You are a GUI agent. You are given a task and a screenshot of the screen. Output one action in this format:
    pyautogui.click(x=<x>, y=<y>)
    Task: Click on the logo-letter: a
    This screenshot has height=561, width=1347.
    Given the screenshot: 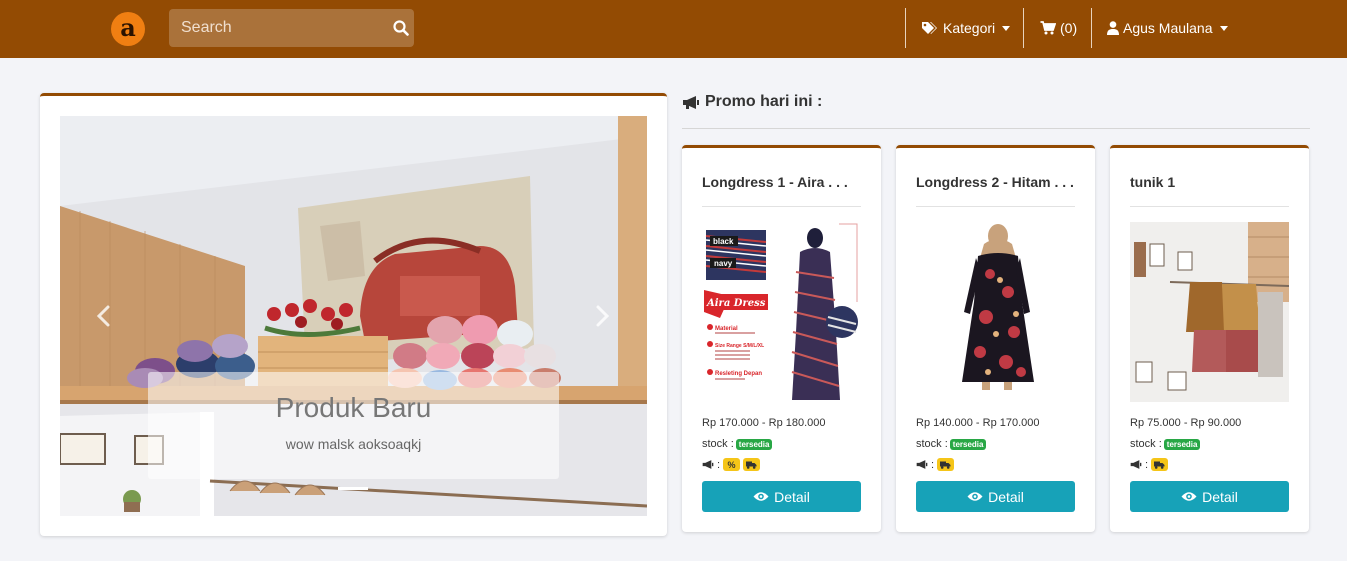 What is the action you would take?
    pyautogui.click(x=128, y=27)
    